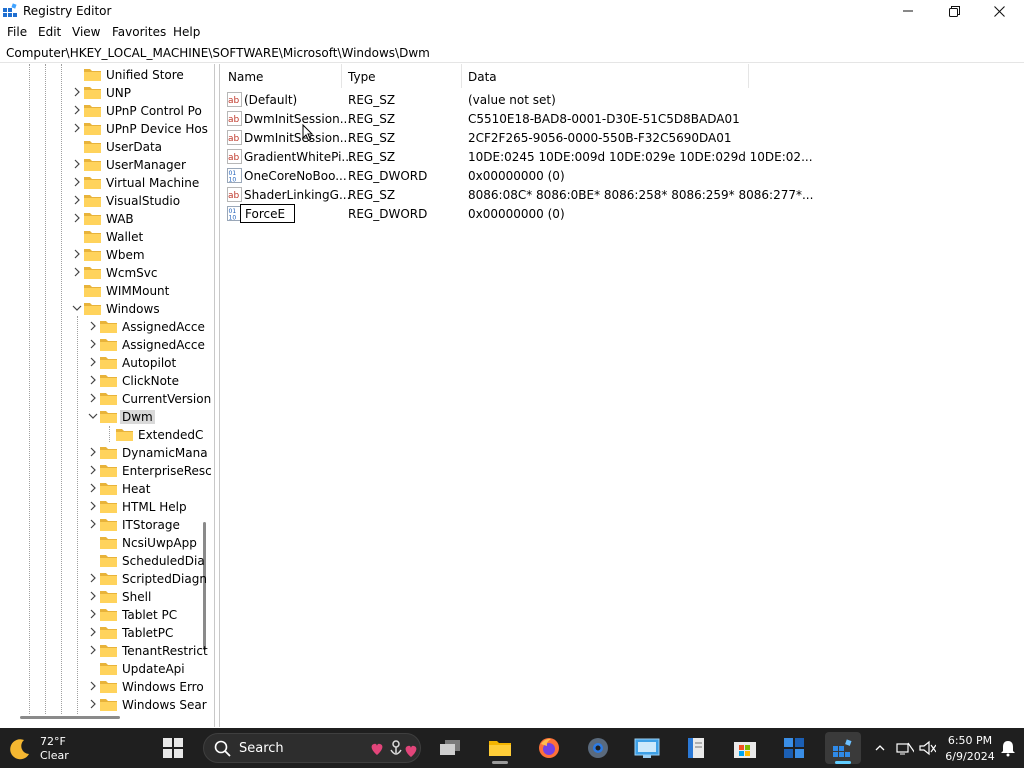  Describe the element at coordinates (173, 748) in the screenshot. I see `start-button` at that location.